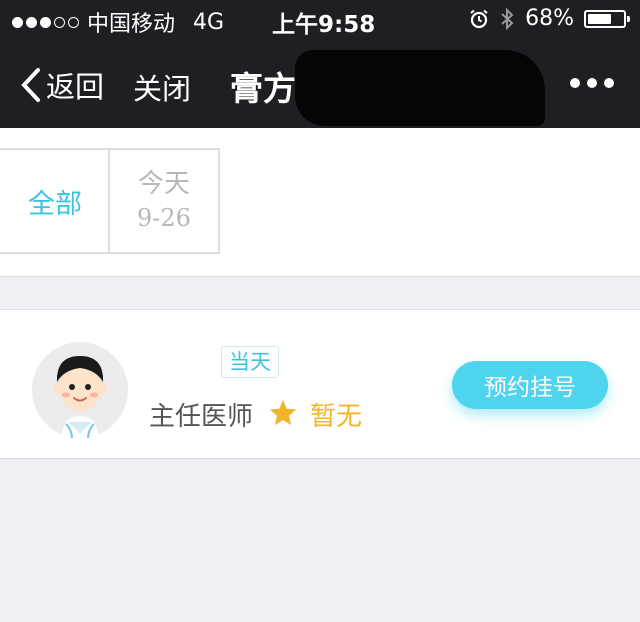 The image size is (640, 622). I want to click on back-label: 返回, so click(75, 87).